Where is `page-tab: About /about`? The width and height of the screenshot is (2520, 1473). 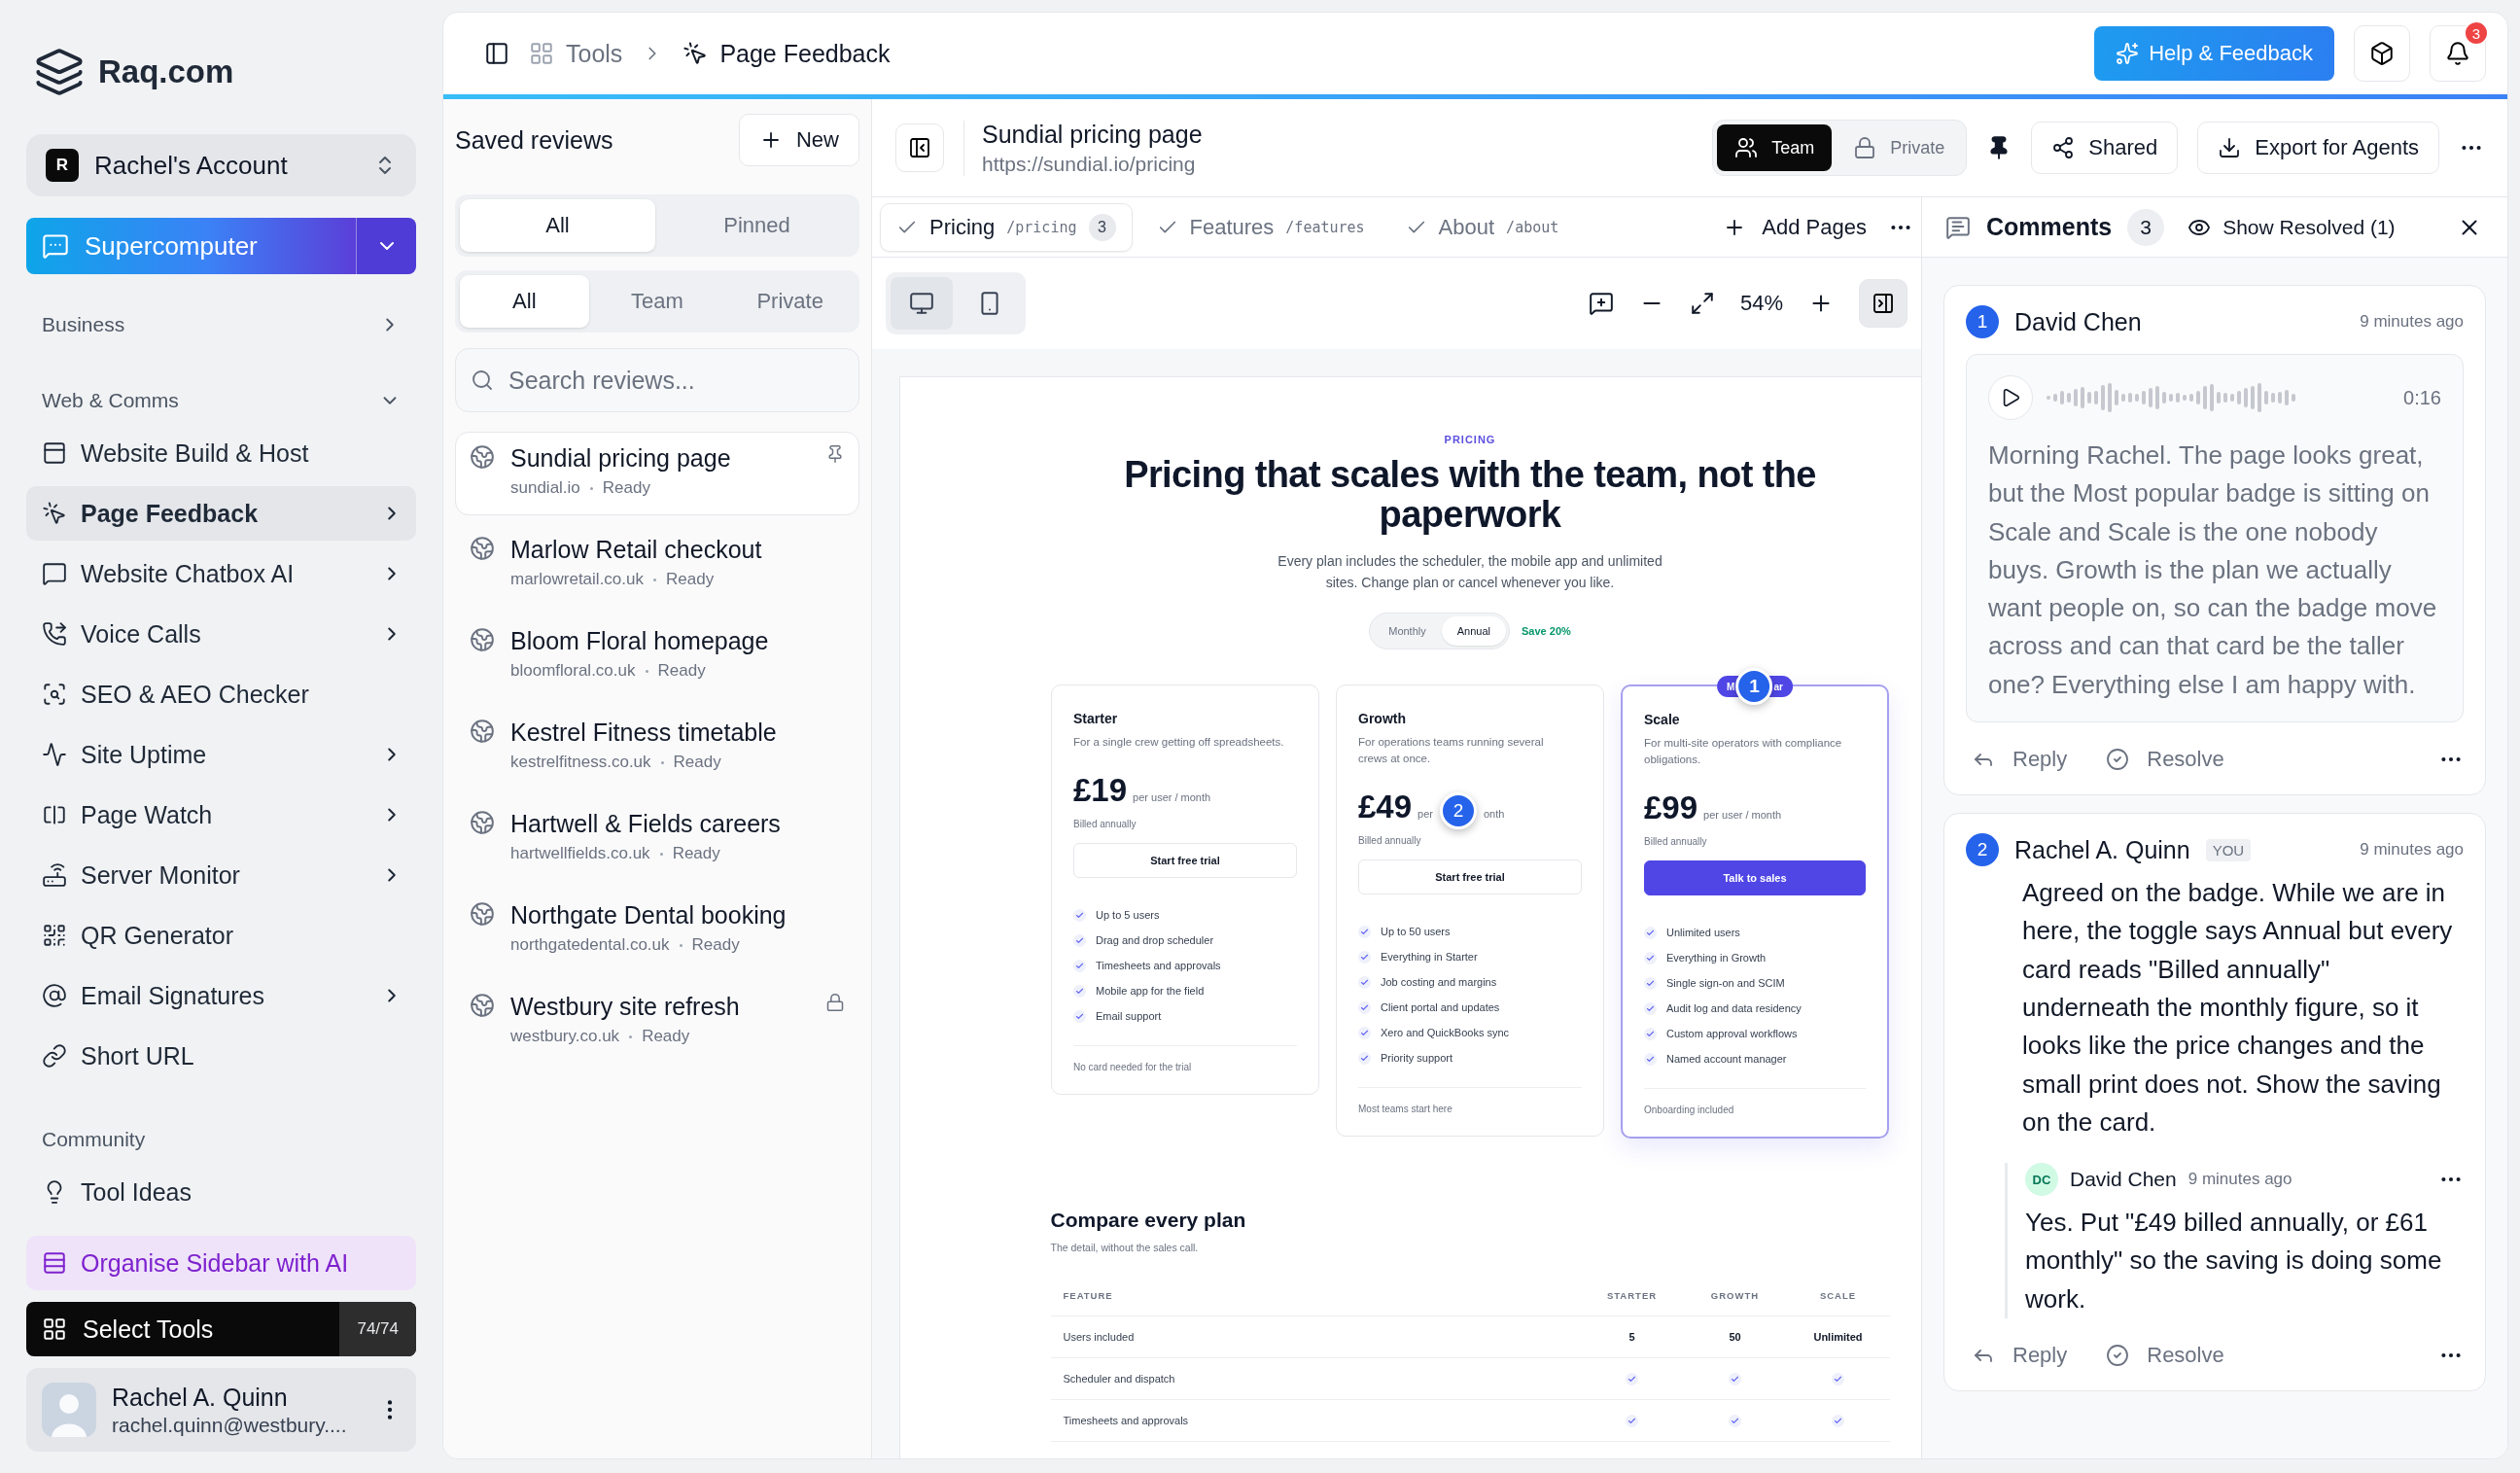 page-tab: About /about is located at coordinates (1482, 227).